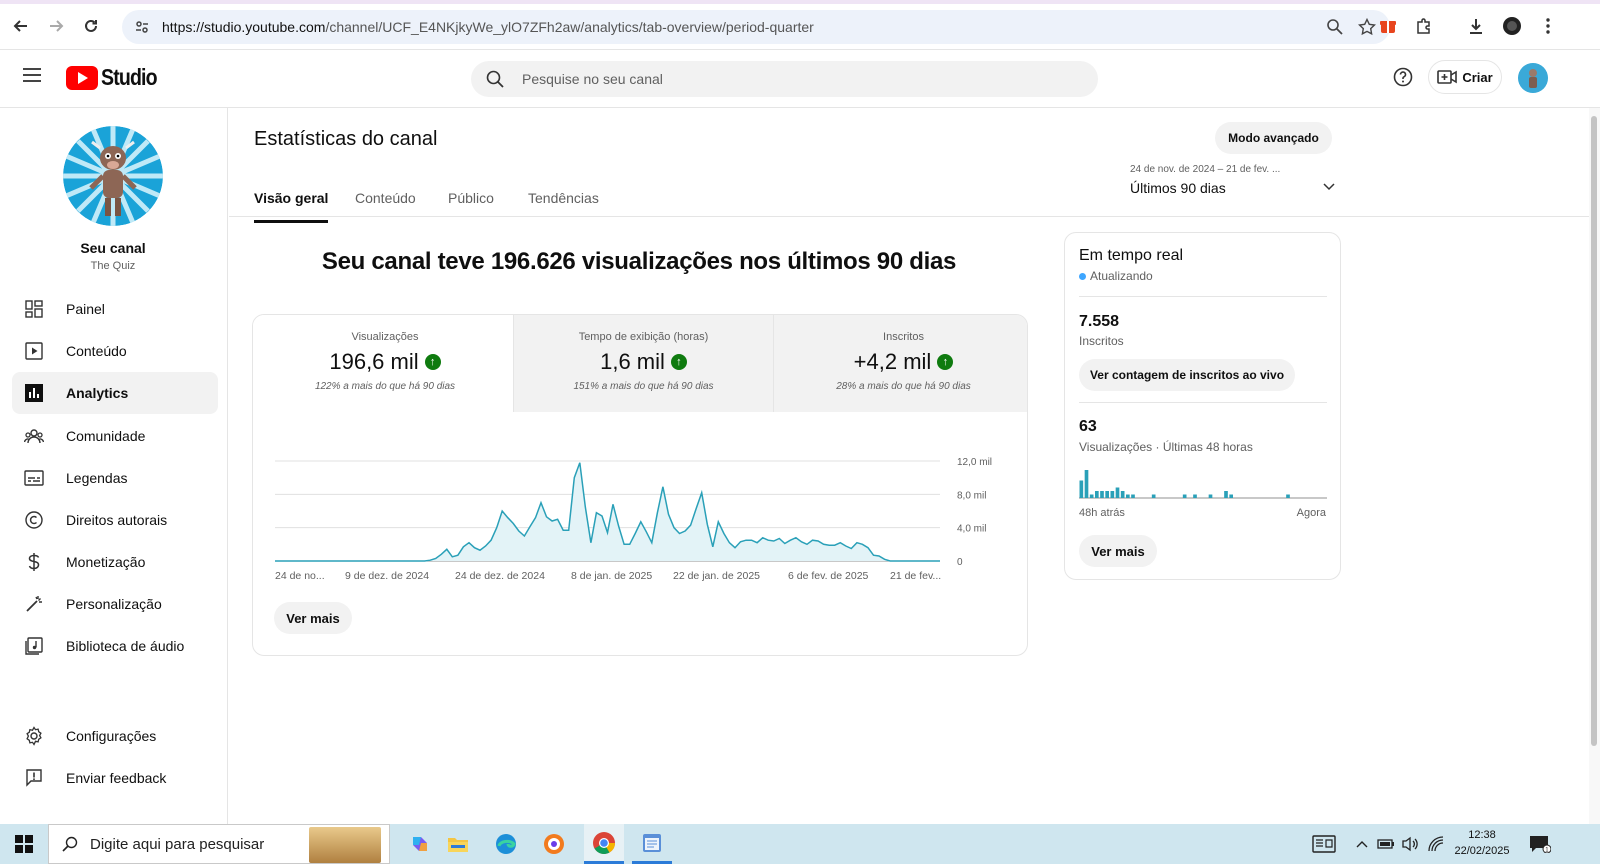 The image size is (1600, 864). I want to click on sidebar-item-label: Biblioteca de áudio, so click(125, 646).